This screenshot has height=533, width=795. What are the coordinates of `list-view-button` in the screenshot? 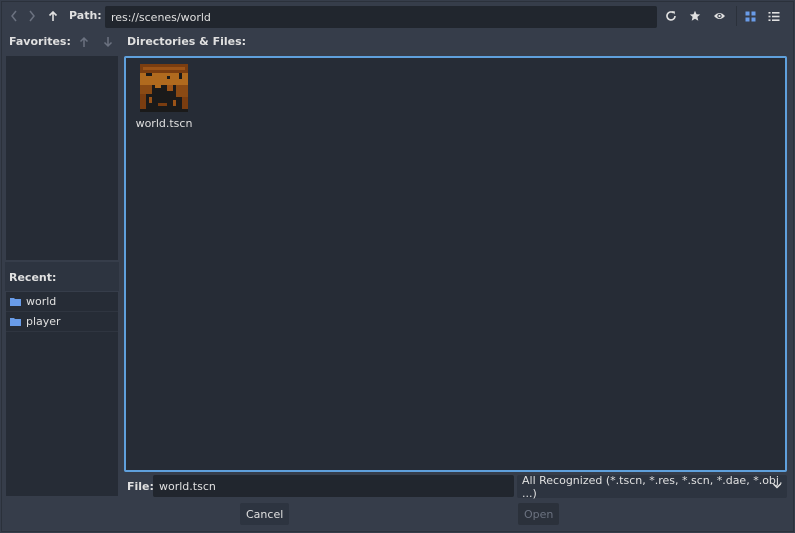 It's located at (774, 16).